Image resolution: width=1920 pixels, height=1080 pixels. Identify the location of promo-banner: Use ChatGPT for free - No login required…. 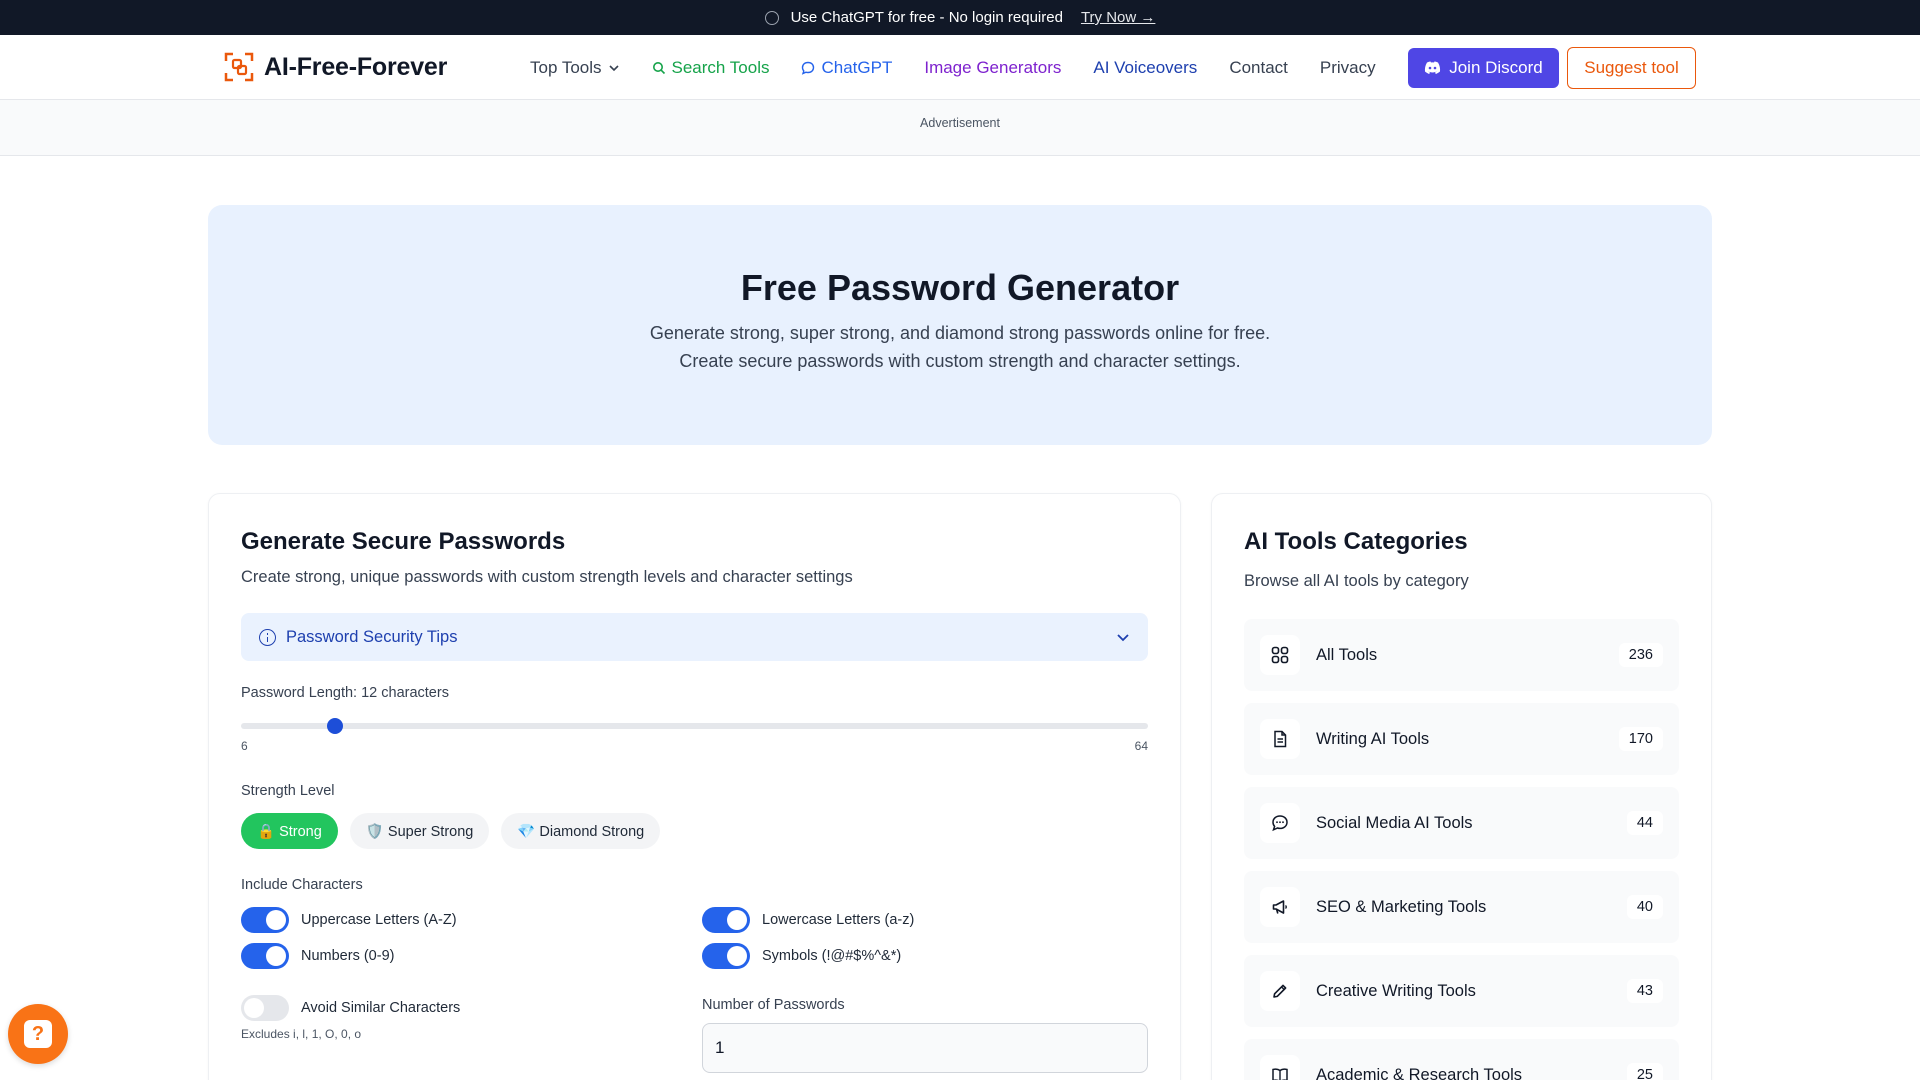
(960, 17).